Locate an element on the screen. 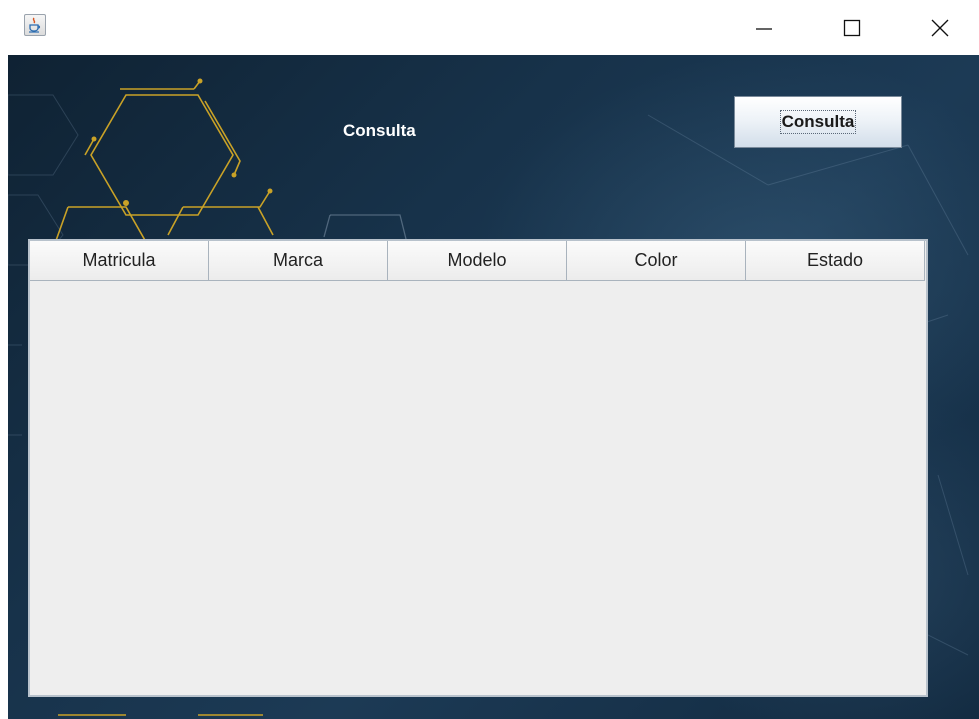  column-header-estado: Estado is located at coordinates (835, 260).